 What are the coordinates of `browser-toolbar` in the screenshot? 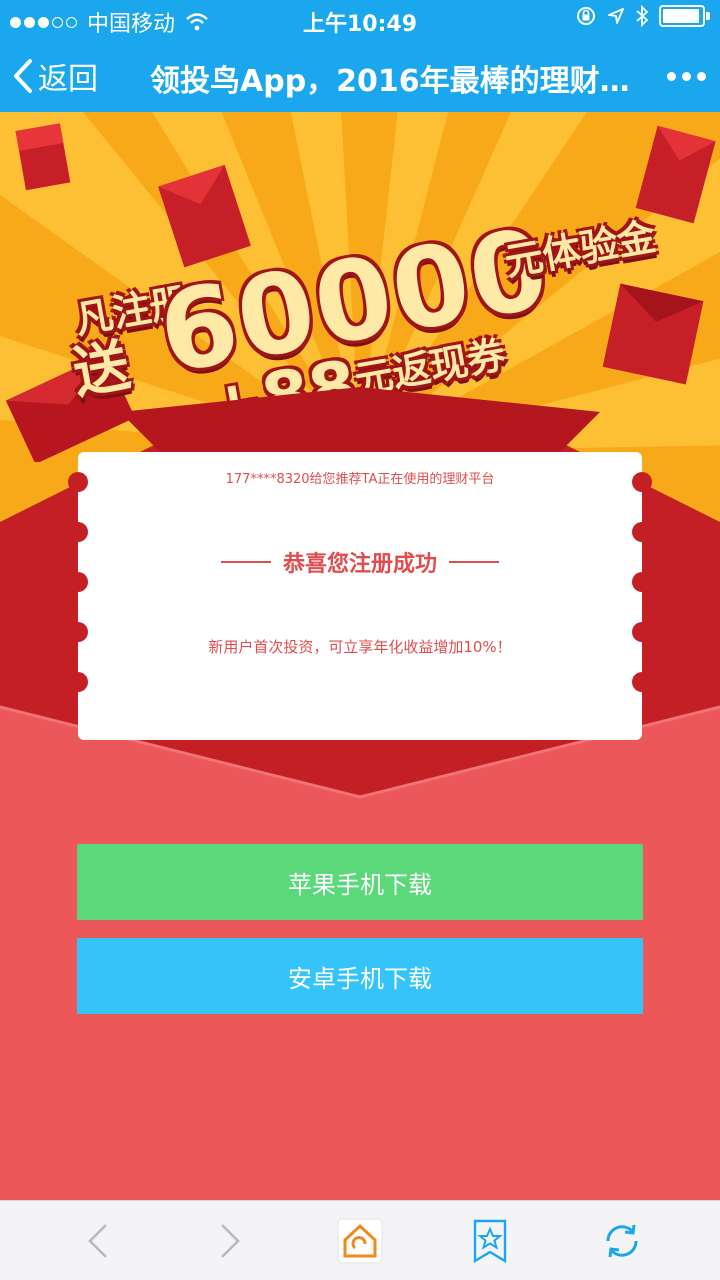 It's located at (360, 1240).